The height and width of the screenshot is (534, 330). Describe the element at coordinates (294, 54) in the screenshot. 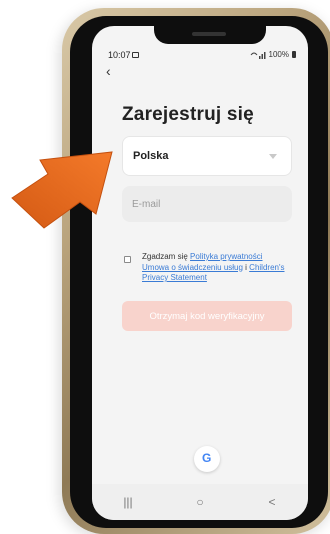

I see `battery-icon` at that location.